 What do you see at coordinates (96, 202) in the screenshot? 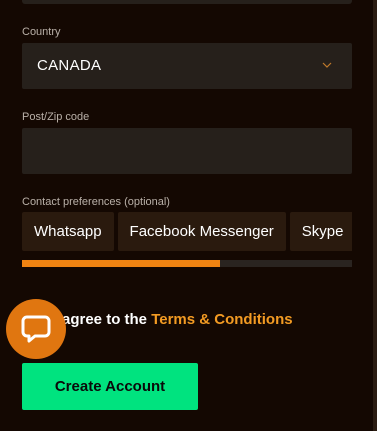
I see `contact-preferences-label: Contact preferences (optional)` at bounding box center [96, 202].